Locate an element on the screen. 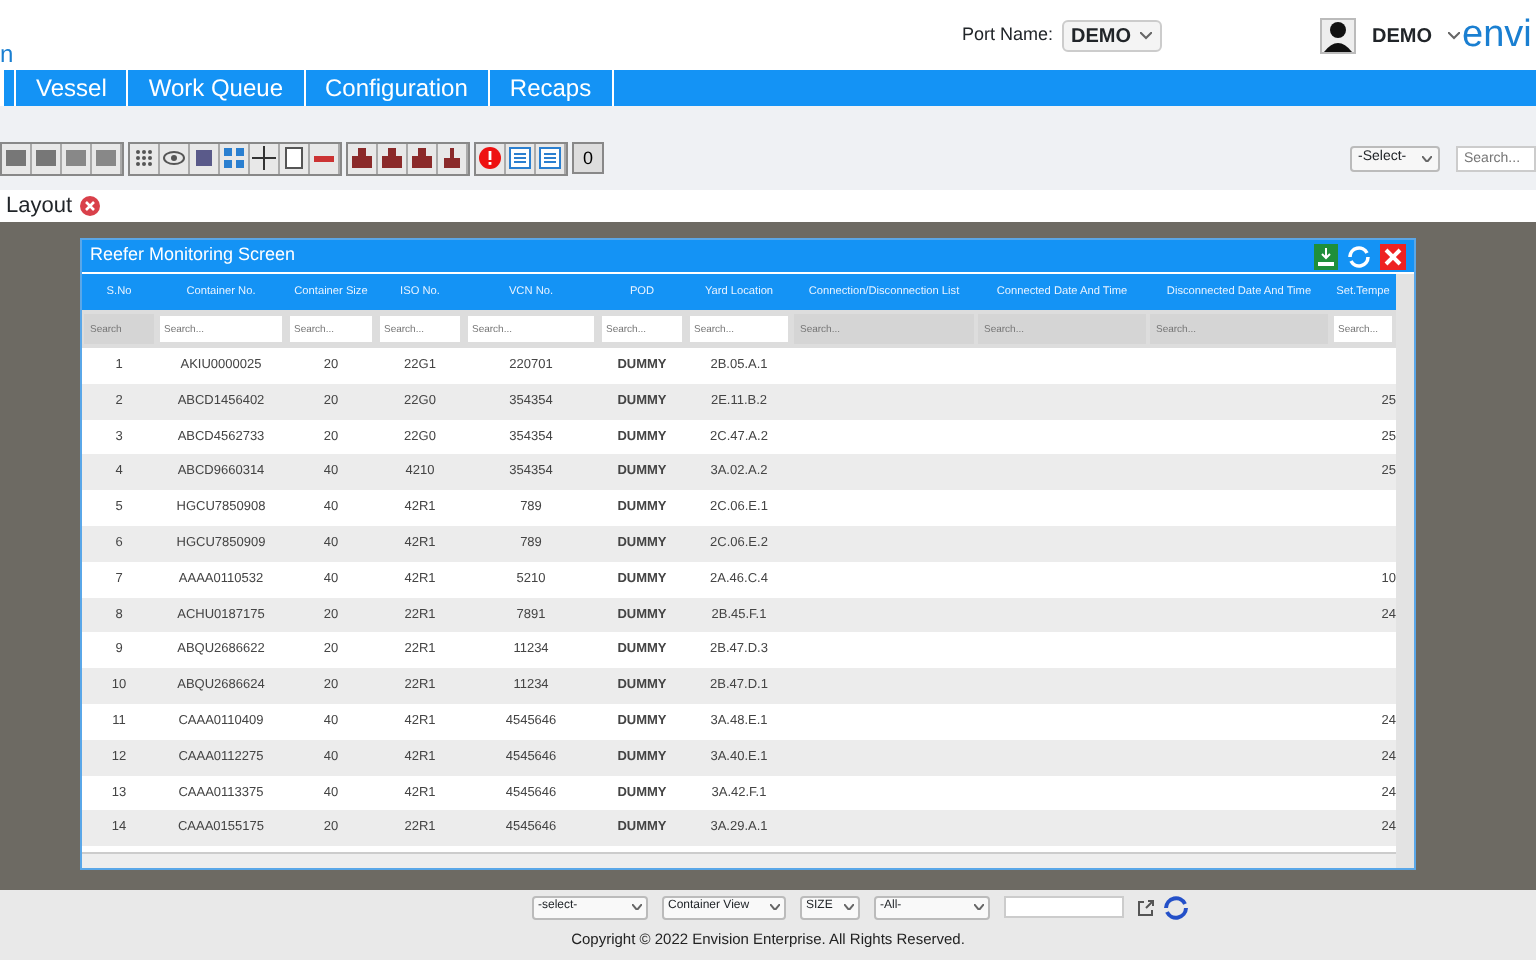 Image resolution: width=1536 pixels, height=960 pixels. dots-grid-icon is located at coordinates (144, 158).